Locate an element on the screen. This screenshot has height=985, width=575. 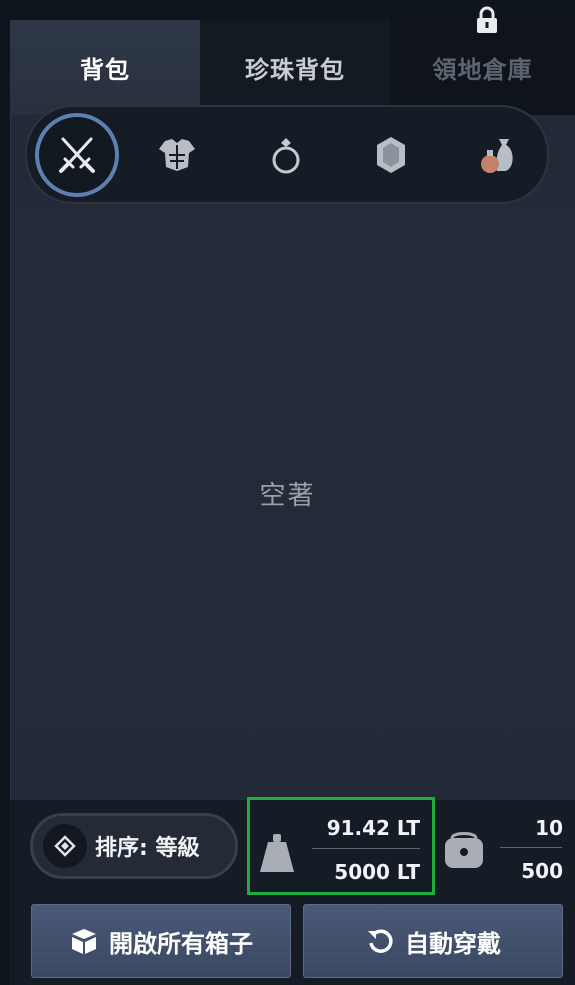
slot-count-max: 500 is located at coordinates (542, 871).